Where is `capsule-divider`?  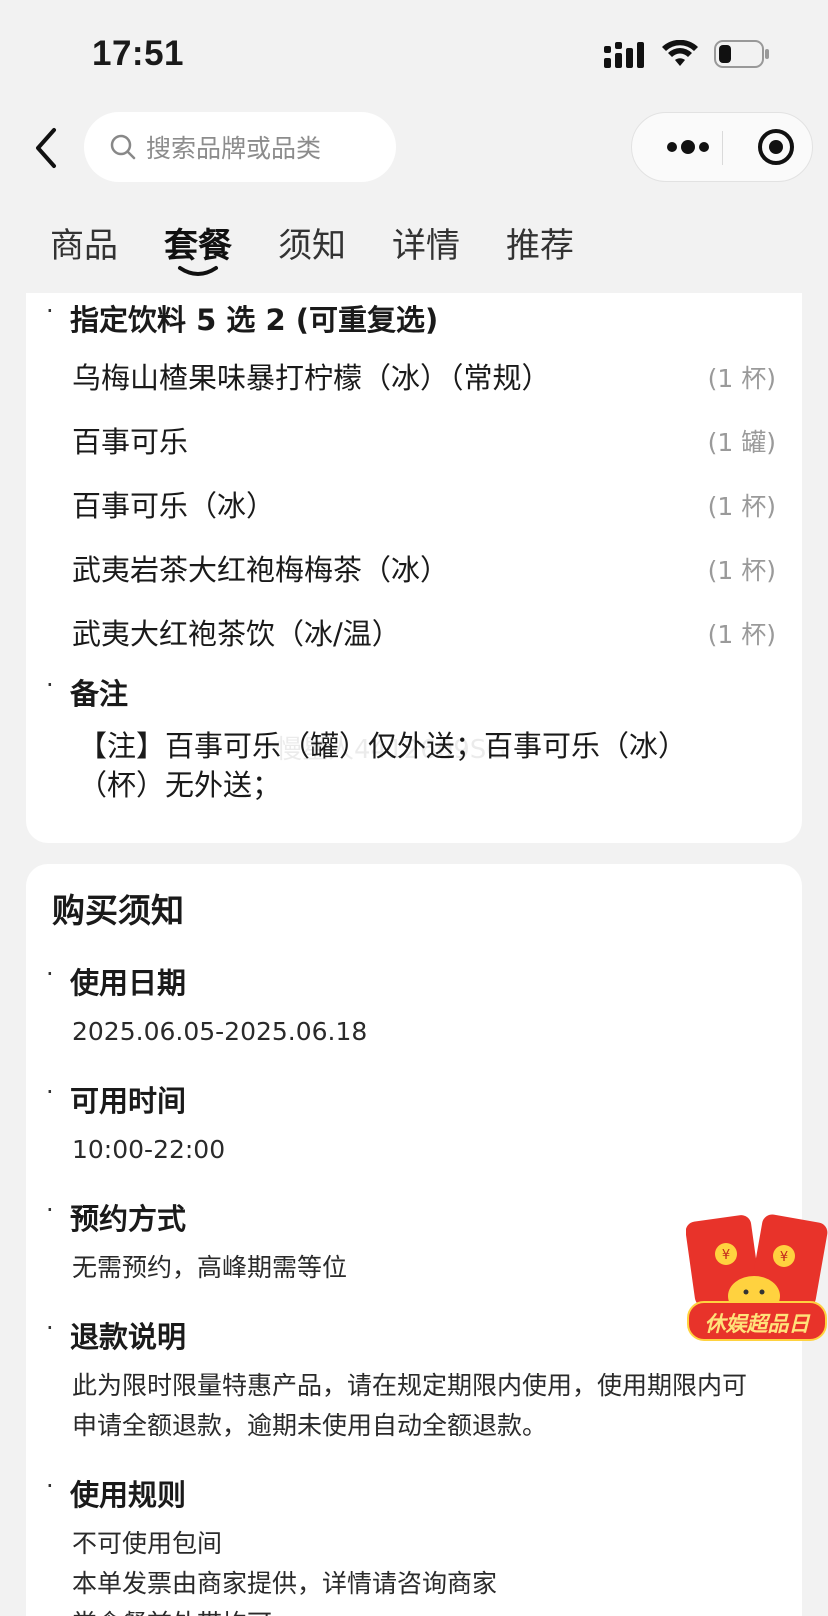 capsule-divider is located at coordinates (722, 148).